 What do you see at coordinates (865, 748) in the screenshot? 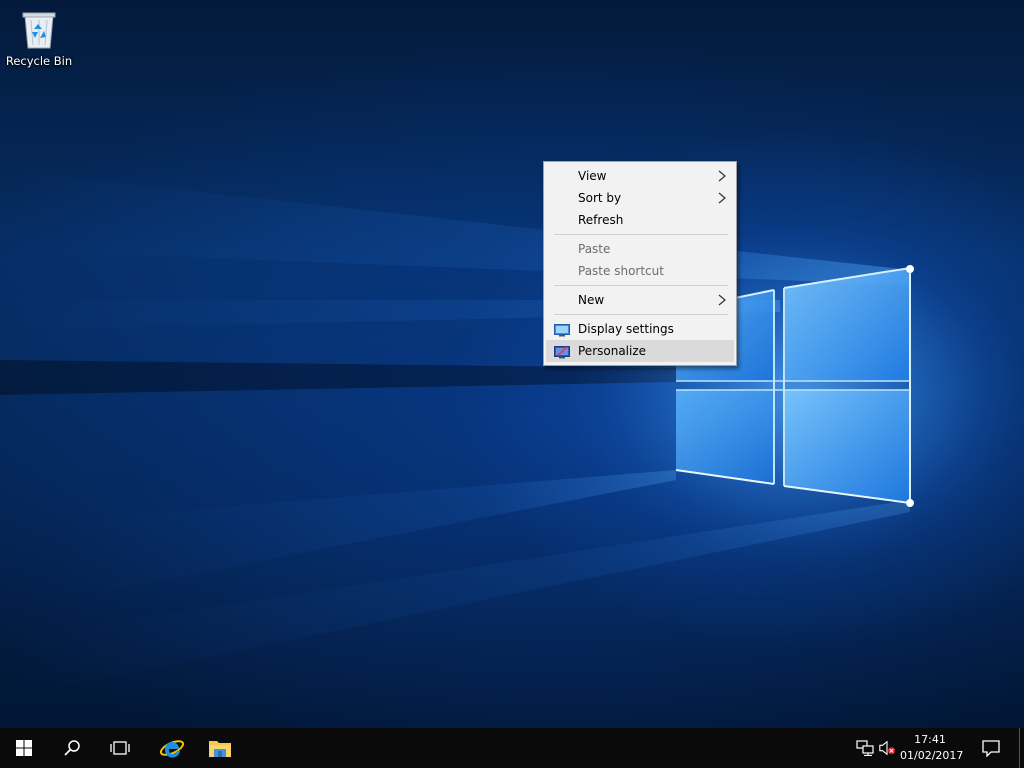
I see `network-icon` at bounding box center [865, 748].